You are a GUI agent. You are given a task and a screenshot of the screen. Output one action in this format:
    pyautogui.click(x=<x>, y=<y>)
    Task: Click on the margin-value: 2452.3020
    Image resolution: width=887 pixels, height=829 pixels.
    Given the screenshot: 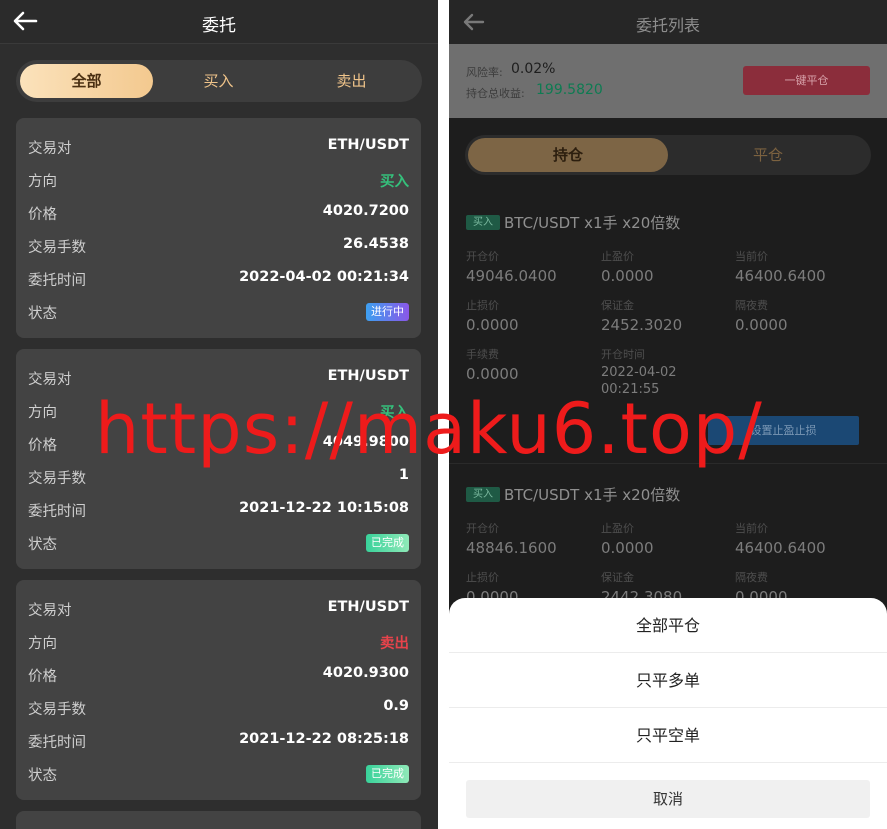 What is the action you would take?
    pyautogui.click(x=642, y=325)
    